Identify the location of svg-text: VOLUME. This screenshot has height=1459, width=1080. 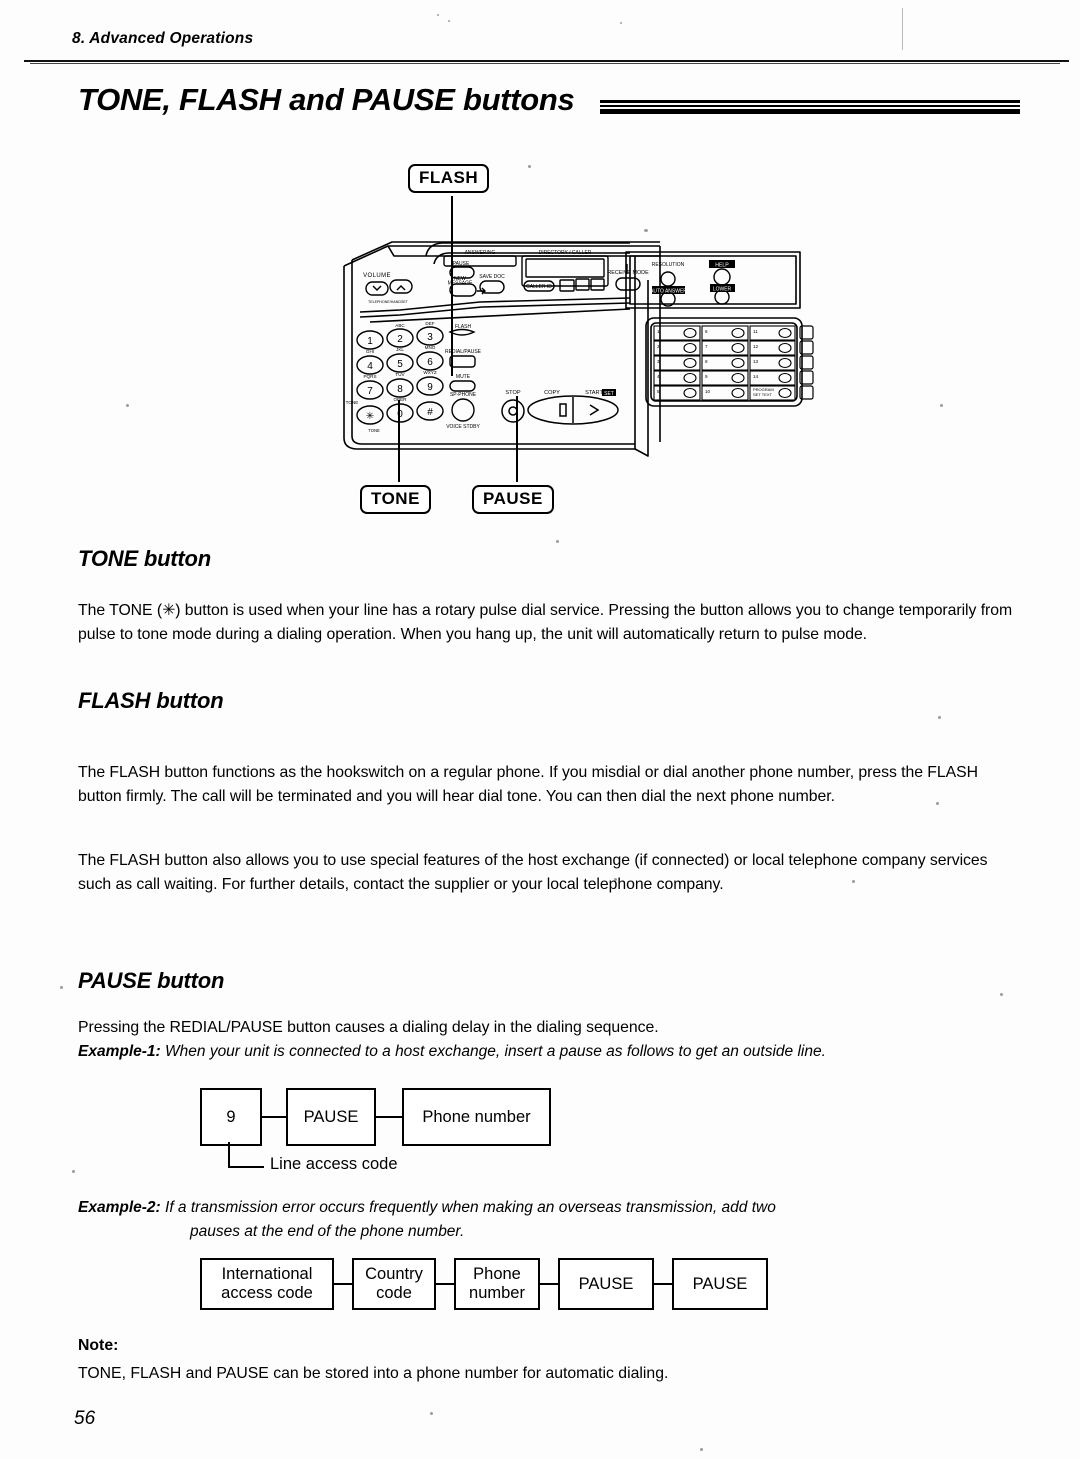
(377, 276).